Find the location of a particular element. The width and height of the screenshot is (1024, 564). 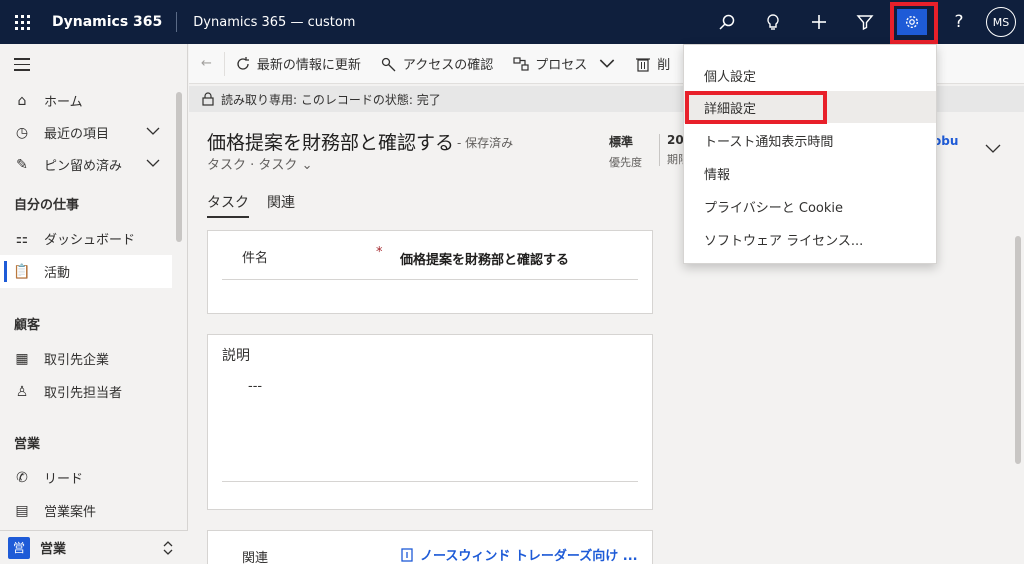

process-button: プロセス is located at coordinates (564, 64).